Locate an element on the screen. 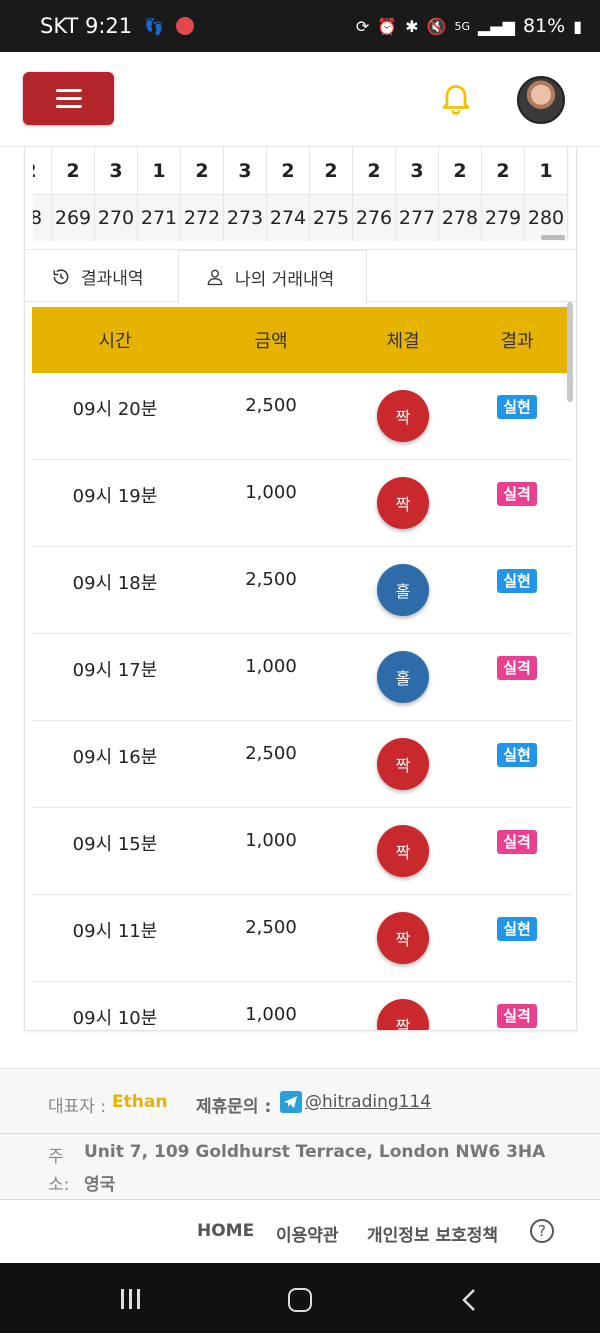 This screenshot has width=600, height=1333. history-round: 271 is located at coordinates (159, 218).